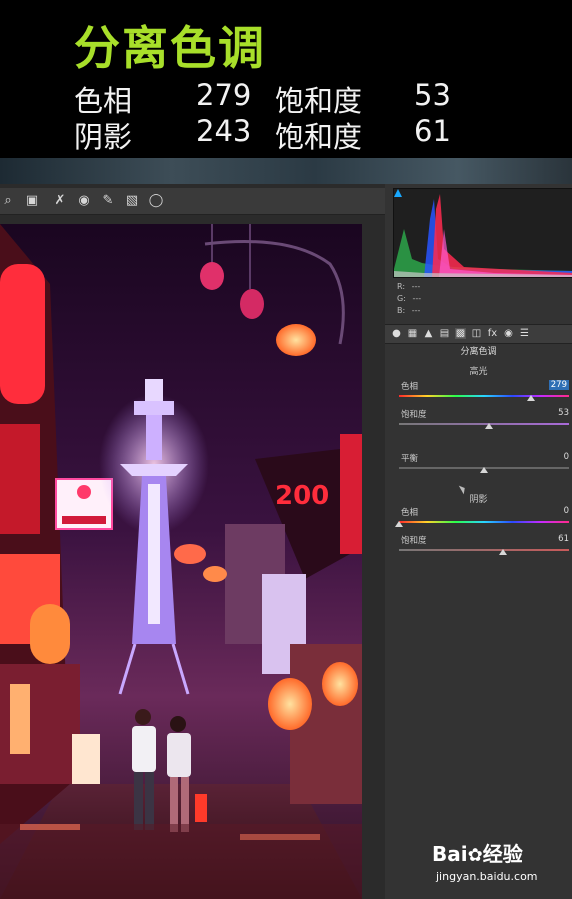  What do you see at coordinates (132, 201) in the screenshot?
I see `gradient-icon: ▧` at bounding box center [132, 201].